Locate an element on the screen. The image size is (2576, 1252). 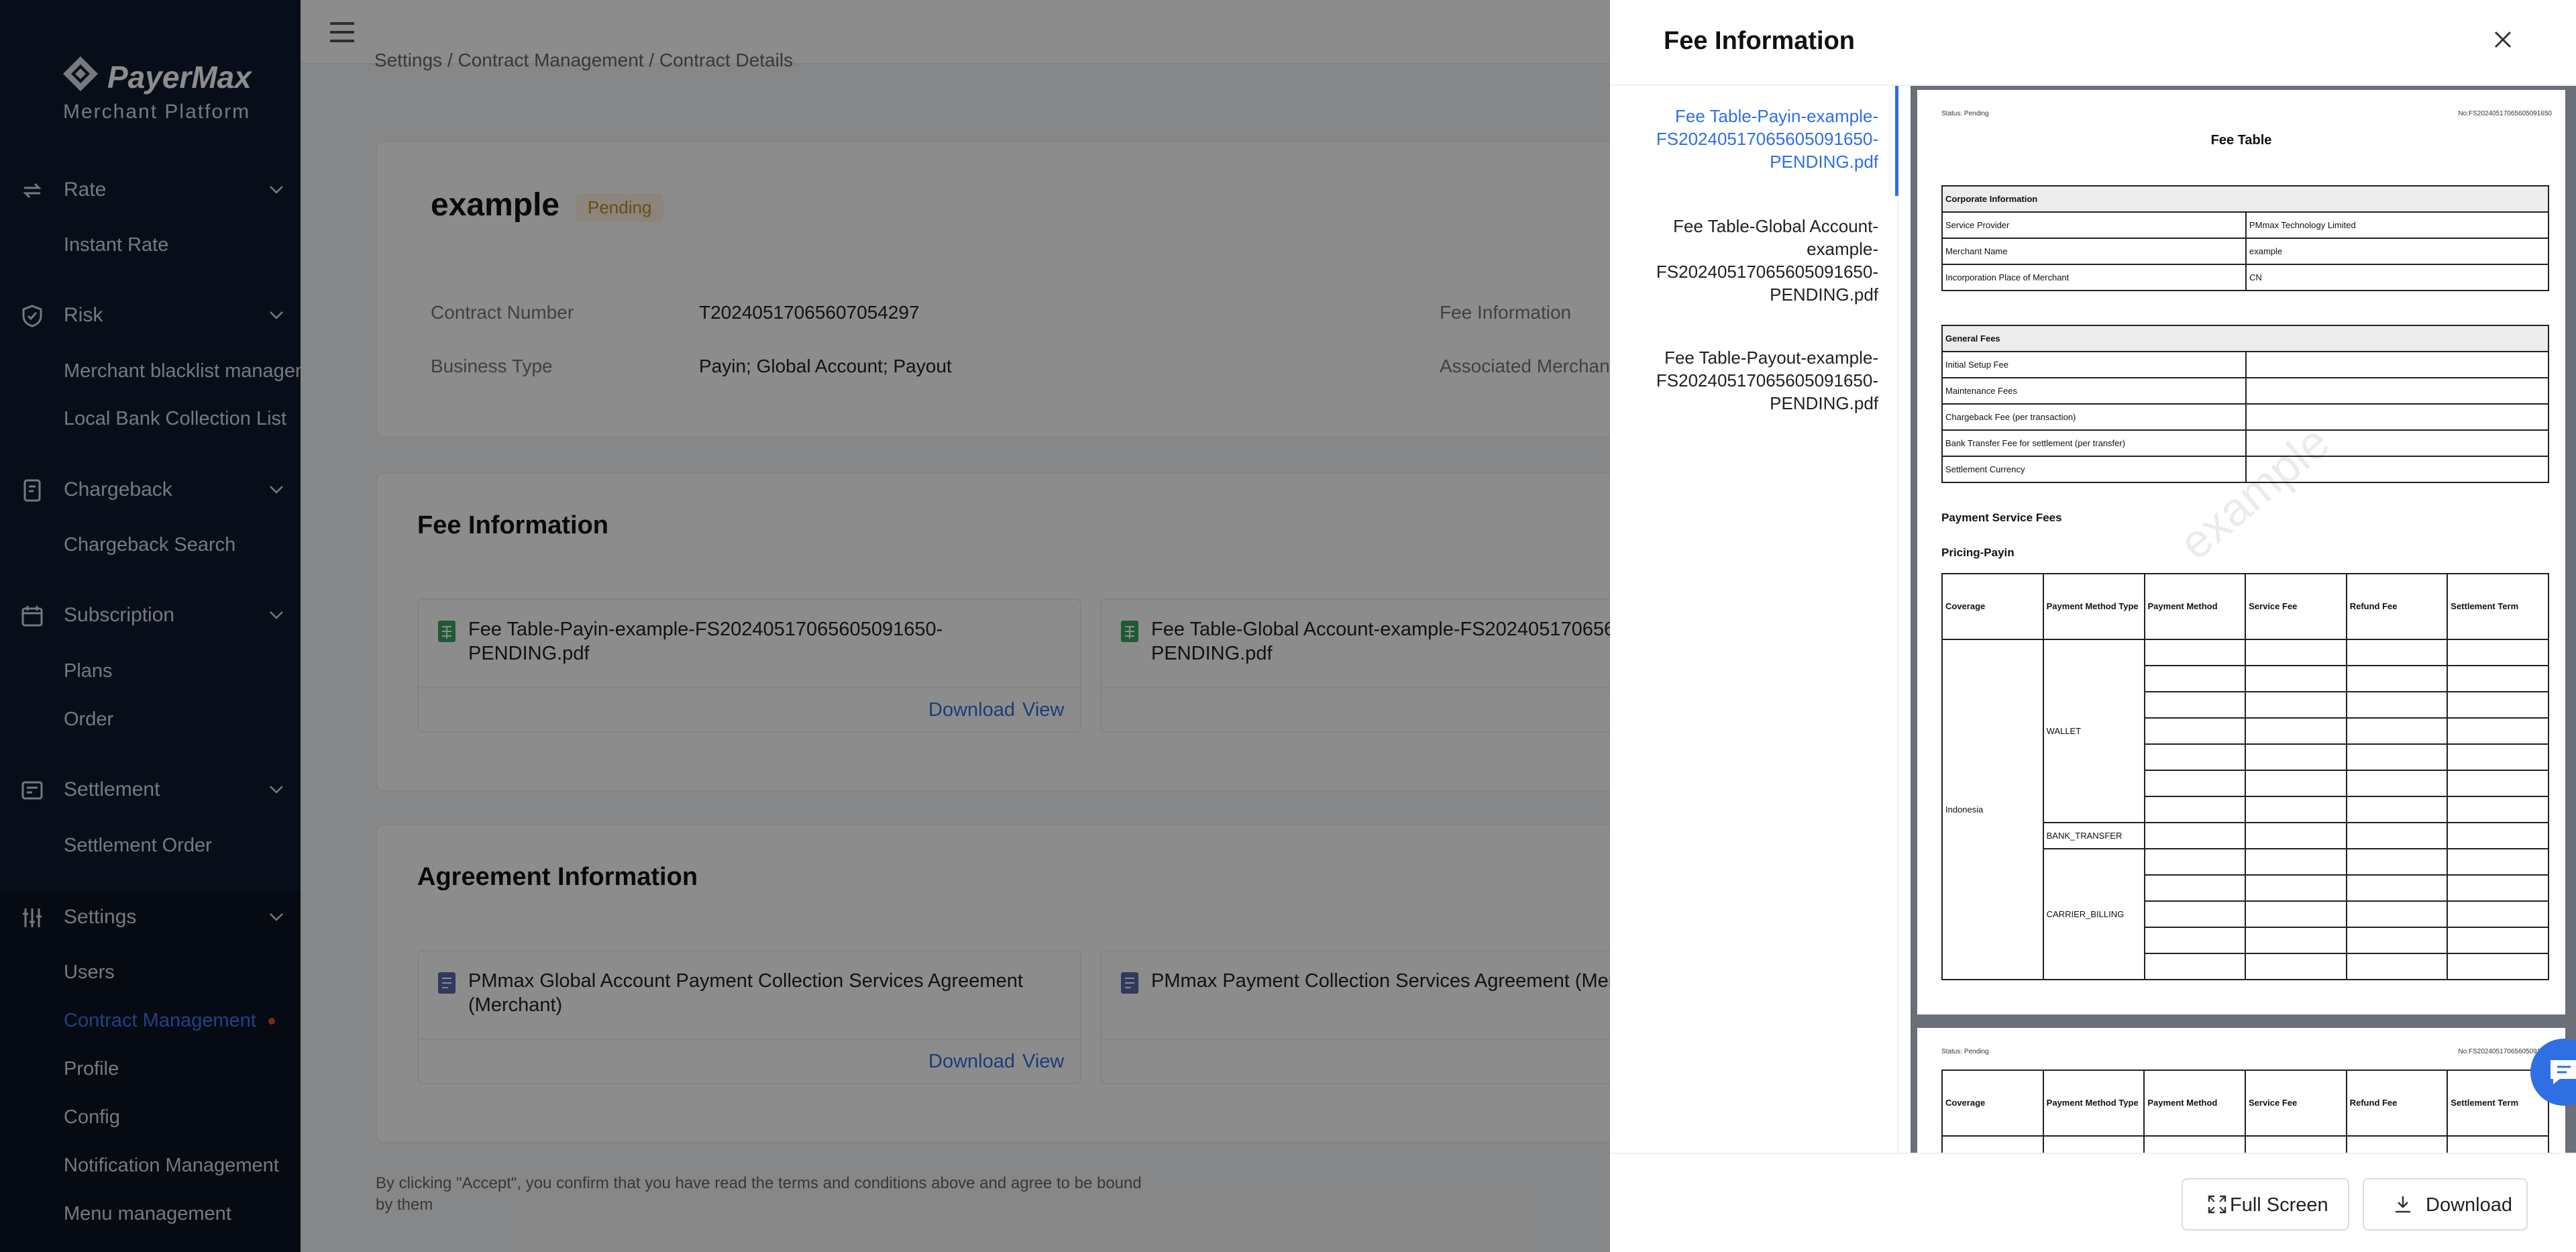
table-cell: PMmax Technology Limited is located at coordinates (2397, 225).